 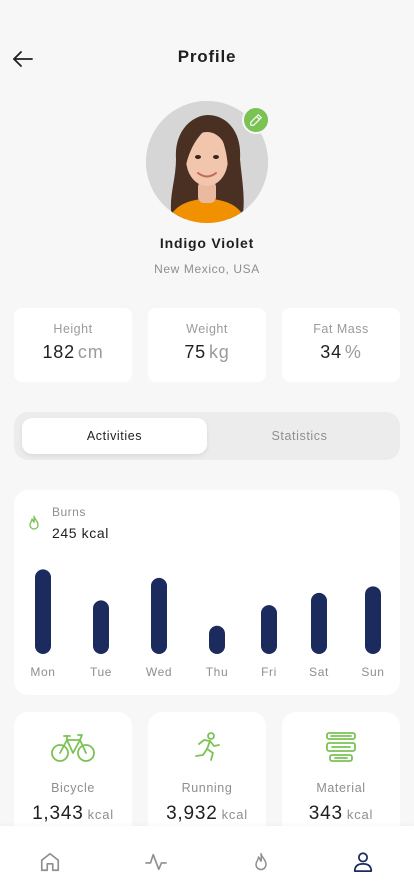 I want to click on activity-value: 1,343 kcal, so click(x=73, y=814).